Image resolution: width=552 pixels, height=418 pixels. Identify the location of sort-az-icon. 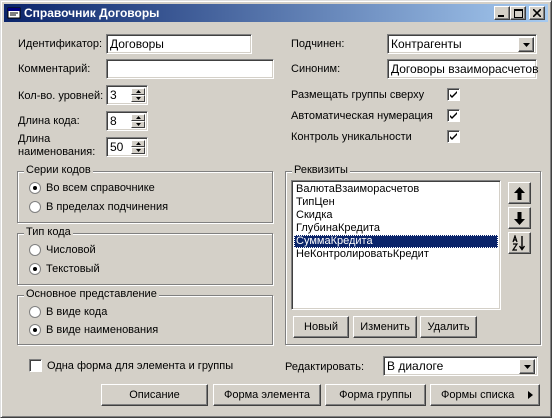
(518, 243).